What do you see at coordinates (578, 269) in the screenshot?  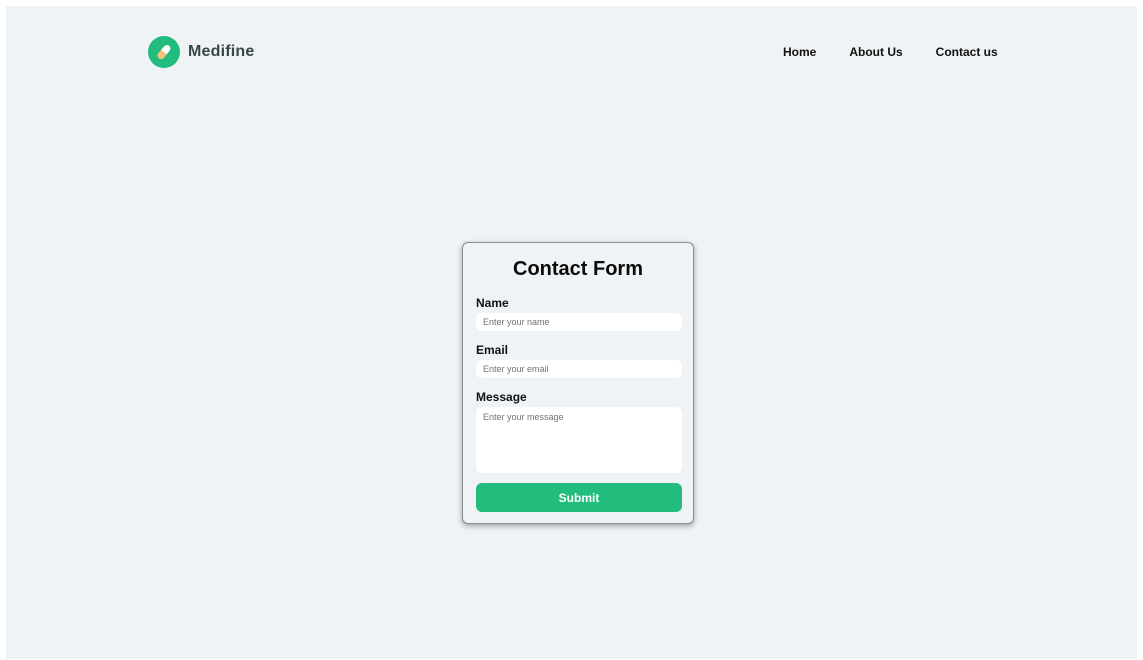 I see `form-title: Contact Form` at bounding box center [578, 269].